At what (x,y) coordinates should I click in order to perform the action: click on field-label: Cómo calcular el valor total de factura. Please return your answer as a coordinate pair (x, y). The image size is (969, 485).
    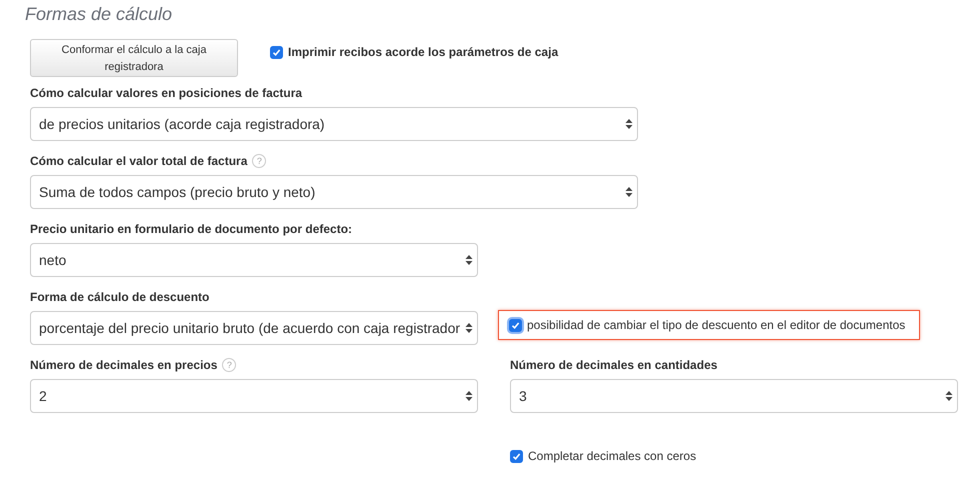
    Looking at the image, I should click on (139, 161).